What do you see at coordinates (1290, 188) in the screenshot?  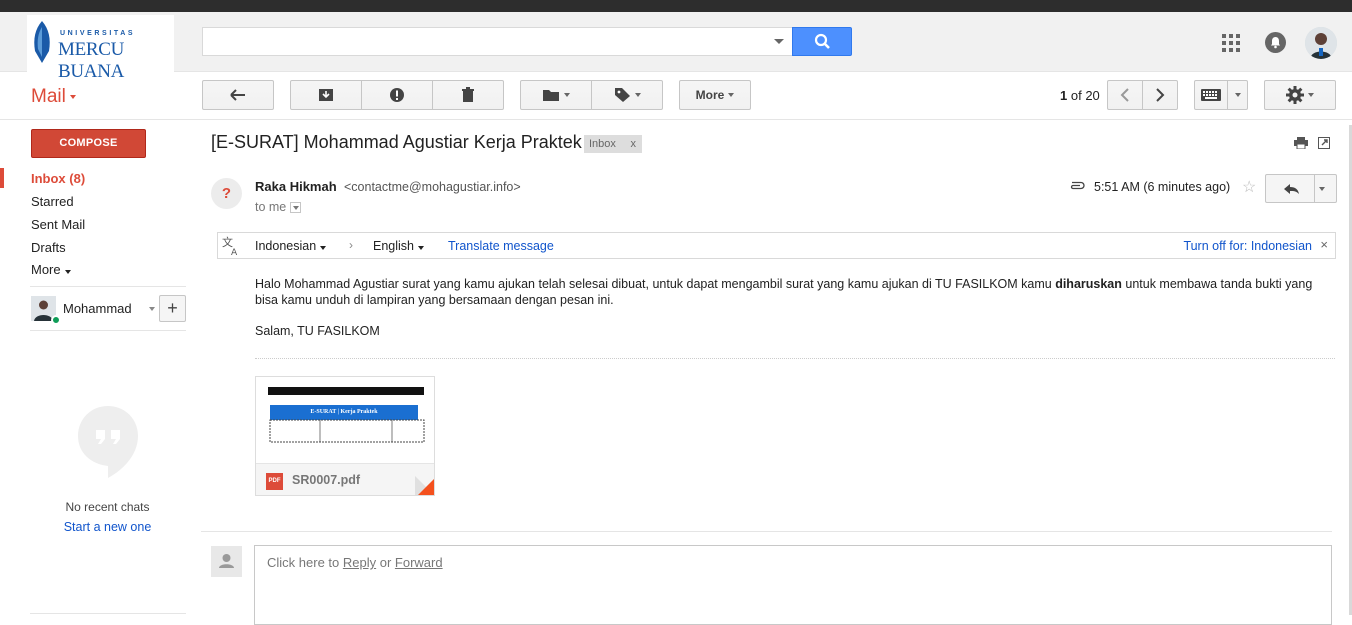 I see `reply-button` at bounding box center [1290, 188].